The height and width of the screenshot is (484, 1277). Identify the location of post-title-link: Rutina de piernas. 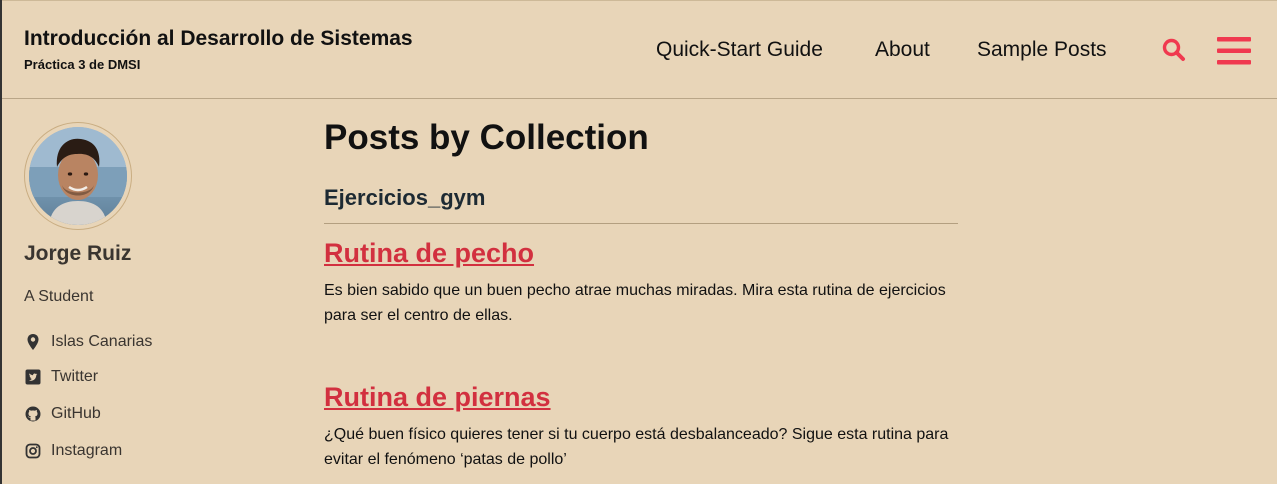
(437, 397).